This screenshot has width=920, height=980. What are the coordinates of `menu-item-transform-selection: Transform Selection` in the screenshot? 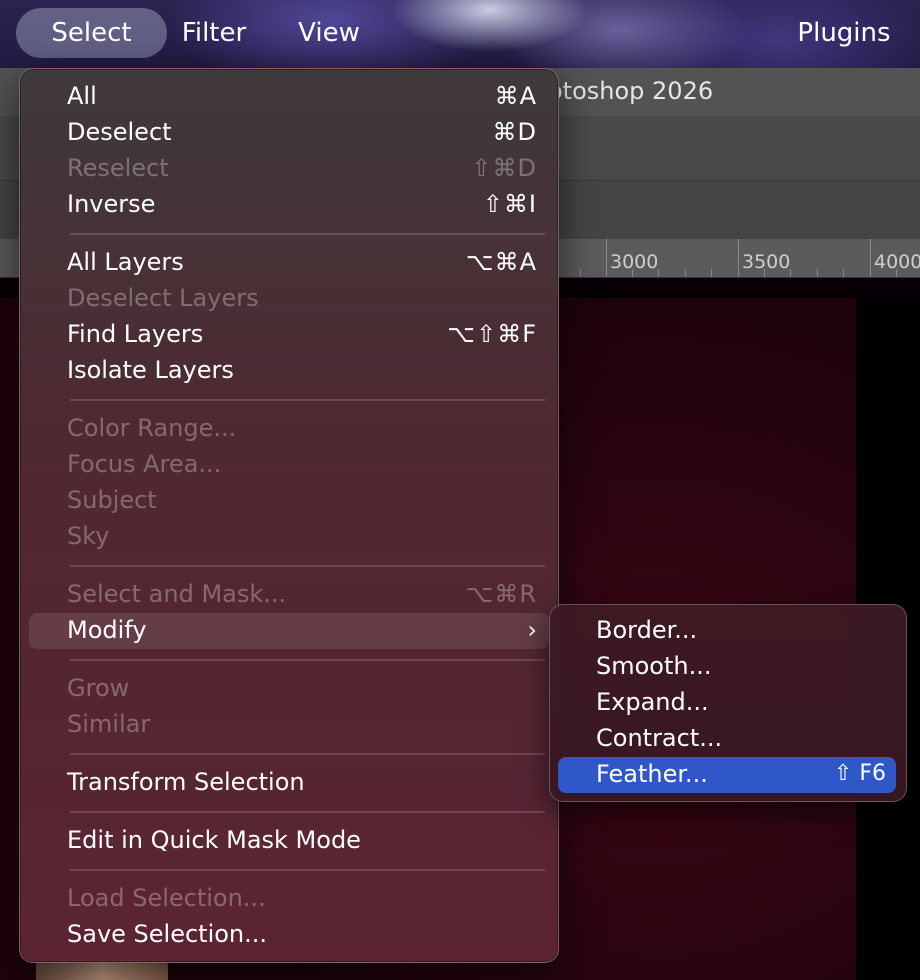 It's located at (302, 782).